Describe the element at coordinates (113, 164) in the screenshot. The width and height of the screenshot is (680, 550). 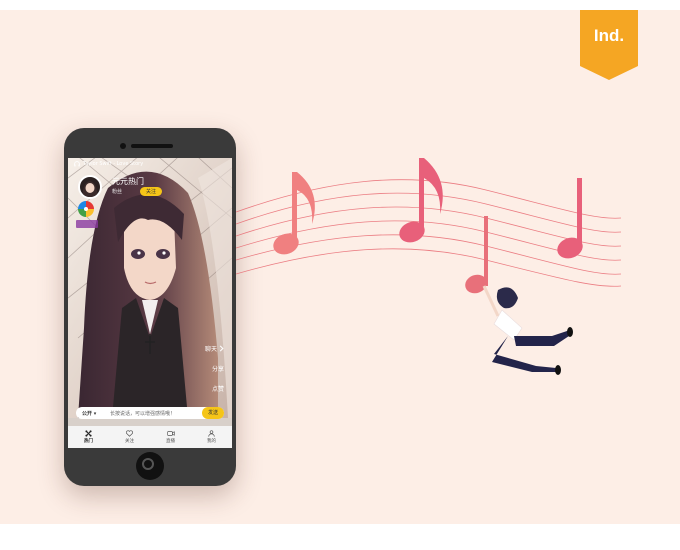
I see `now-playing-song: Taylor Swift - Love Story` at that location.